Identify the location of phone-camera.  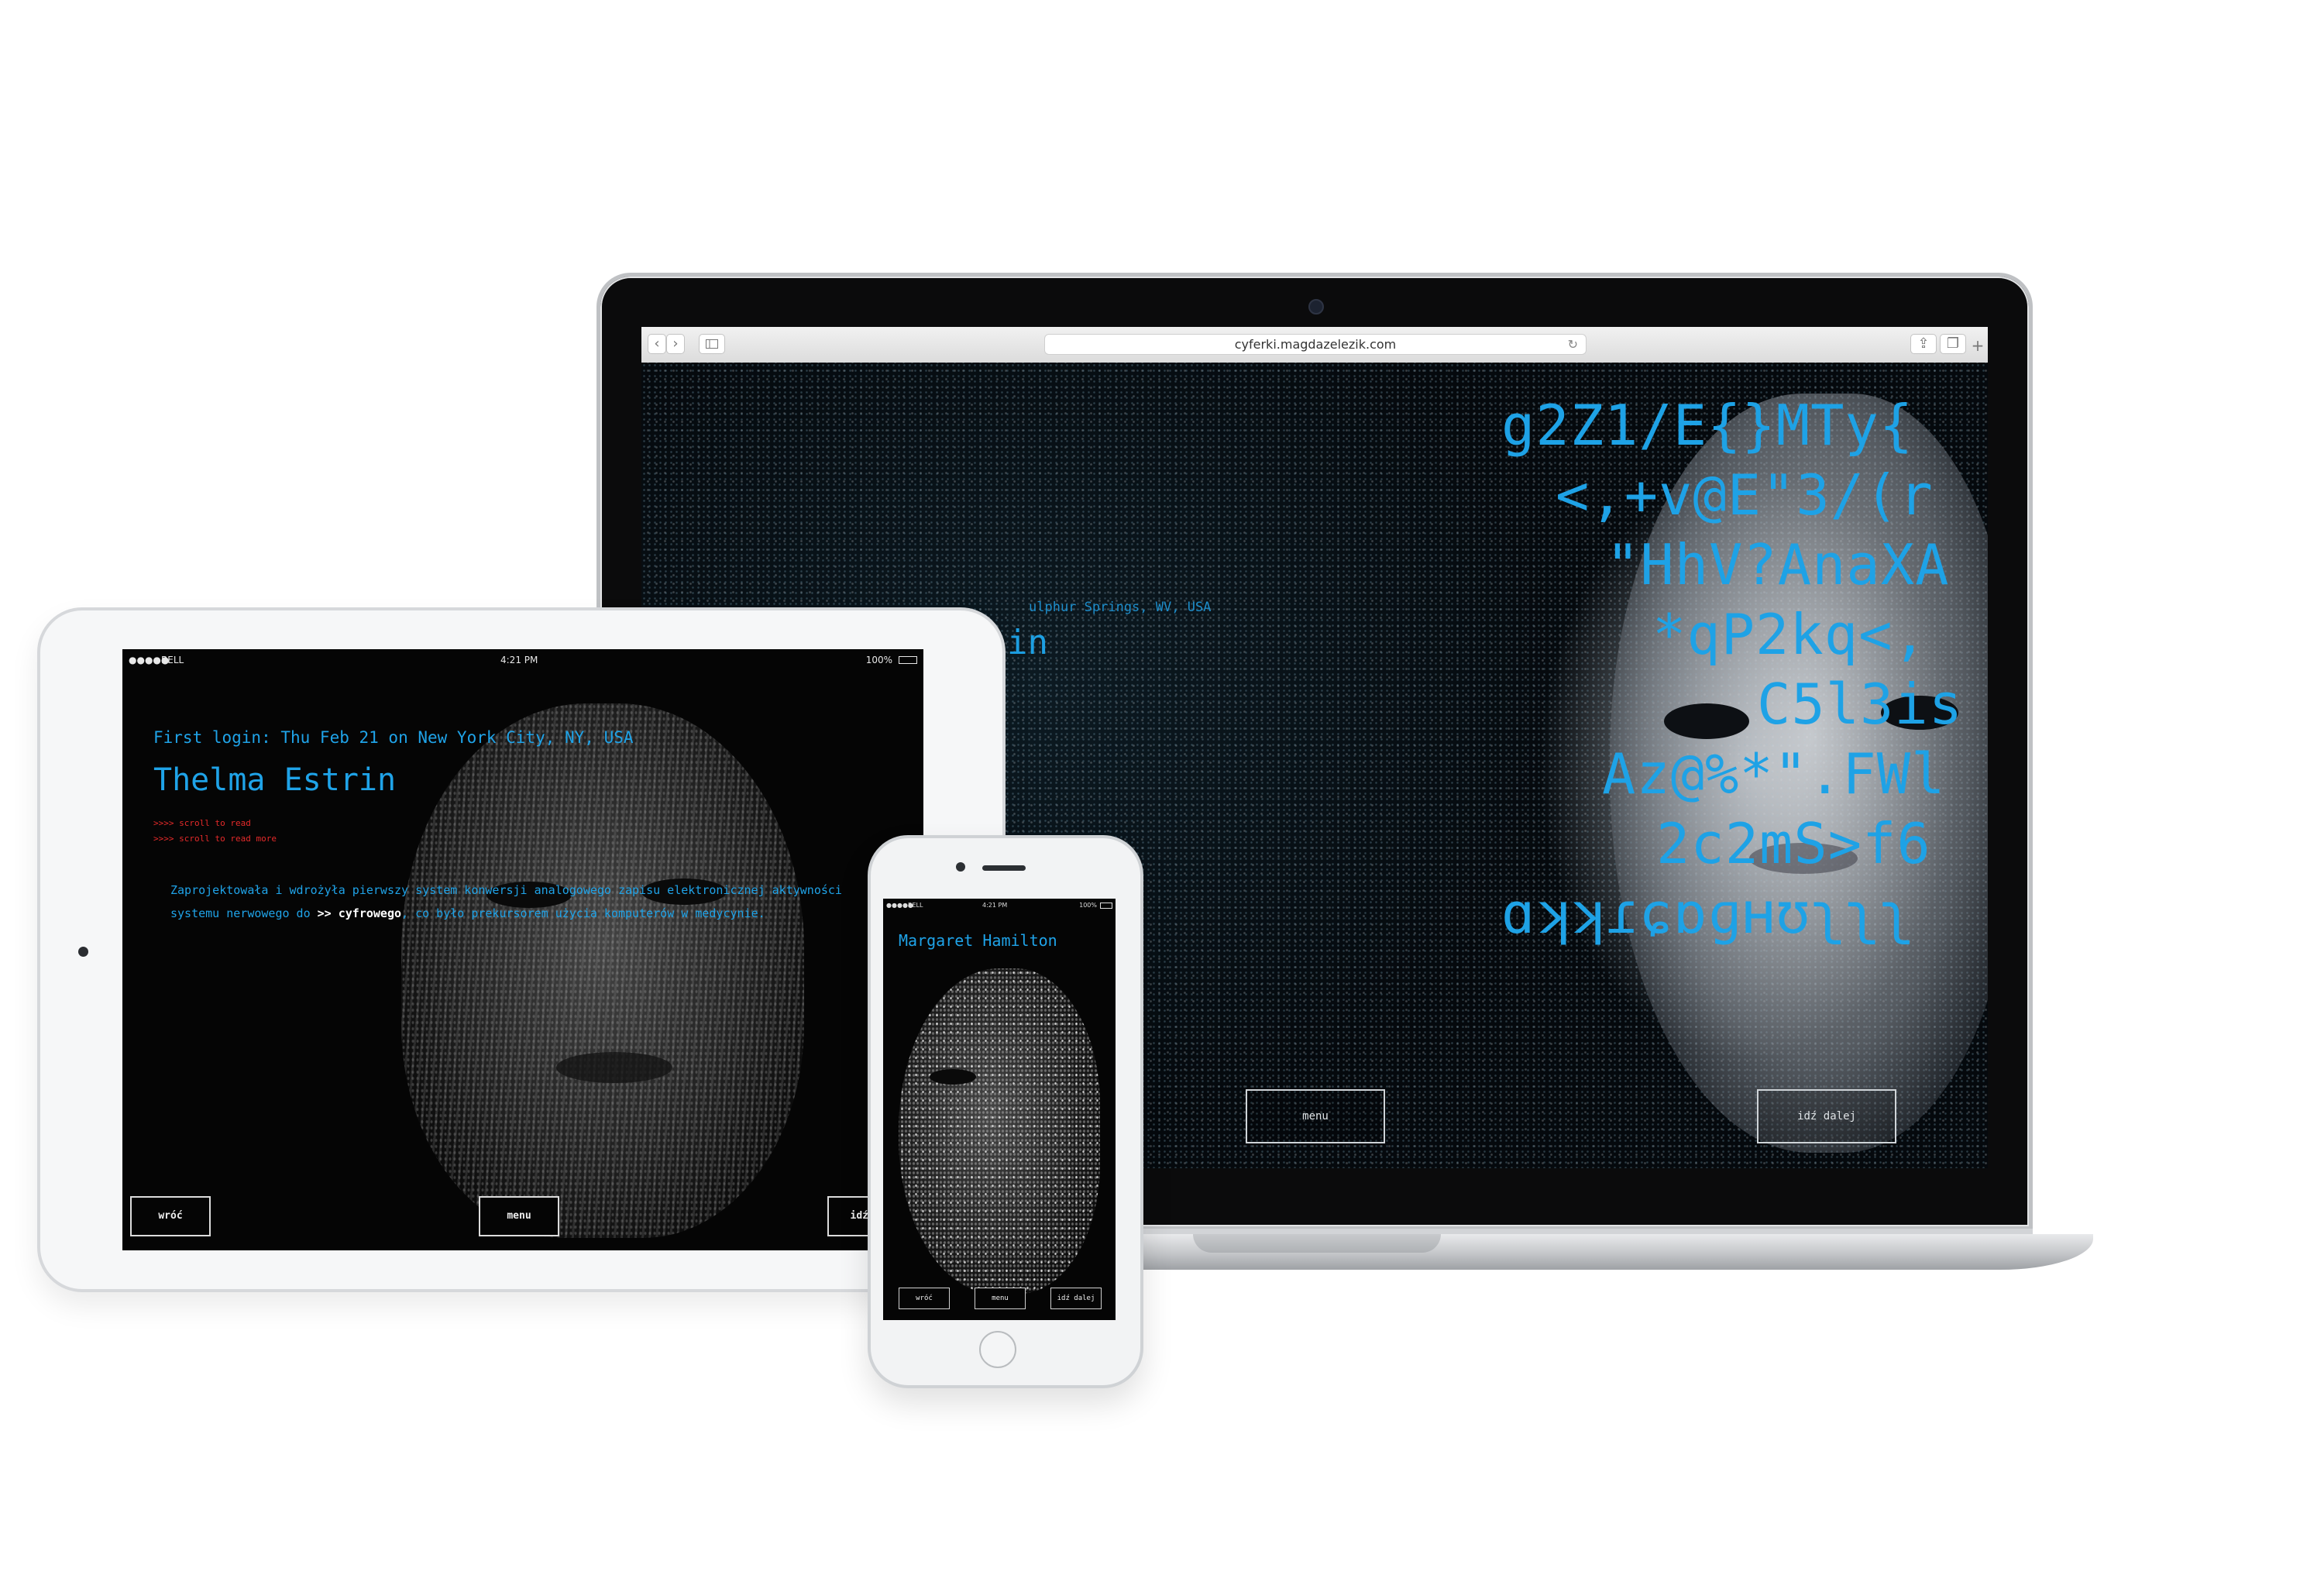
(960, 867).